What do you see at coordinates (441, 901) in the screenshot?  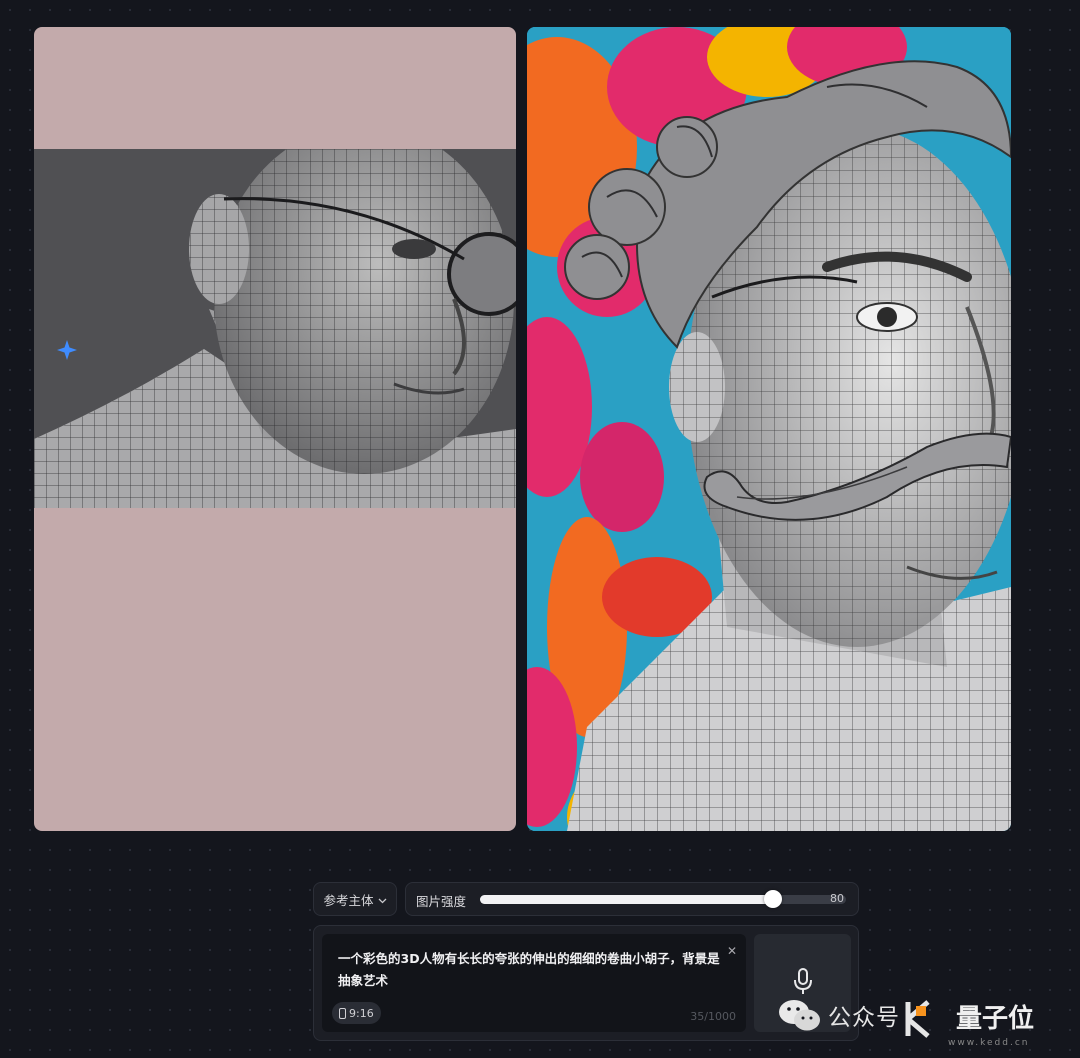 I see `image-strength-label: 图片强度` at bounding box center [441, 901].